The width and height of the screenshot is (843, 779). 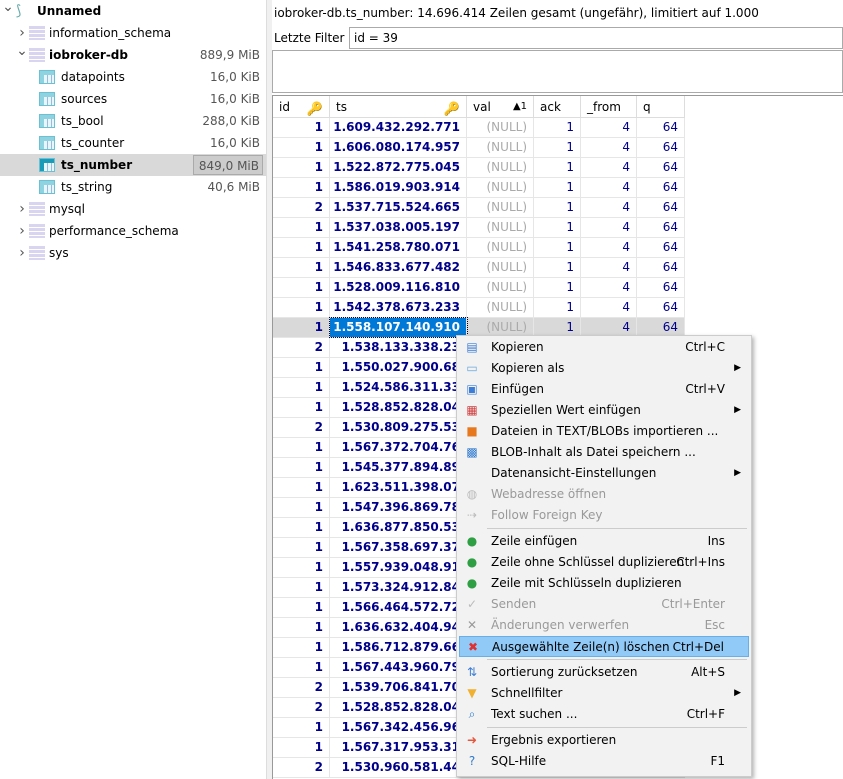 I want to click on tree-node-database: › information_schema, so click(x=133, y=33).